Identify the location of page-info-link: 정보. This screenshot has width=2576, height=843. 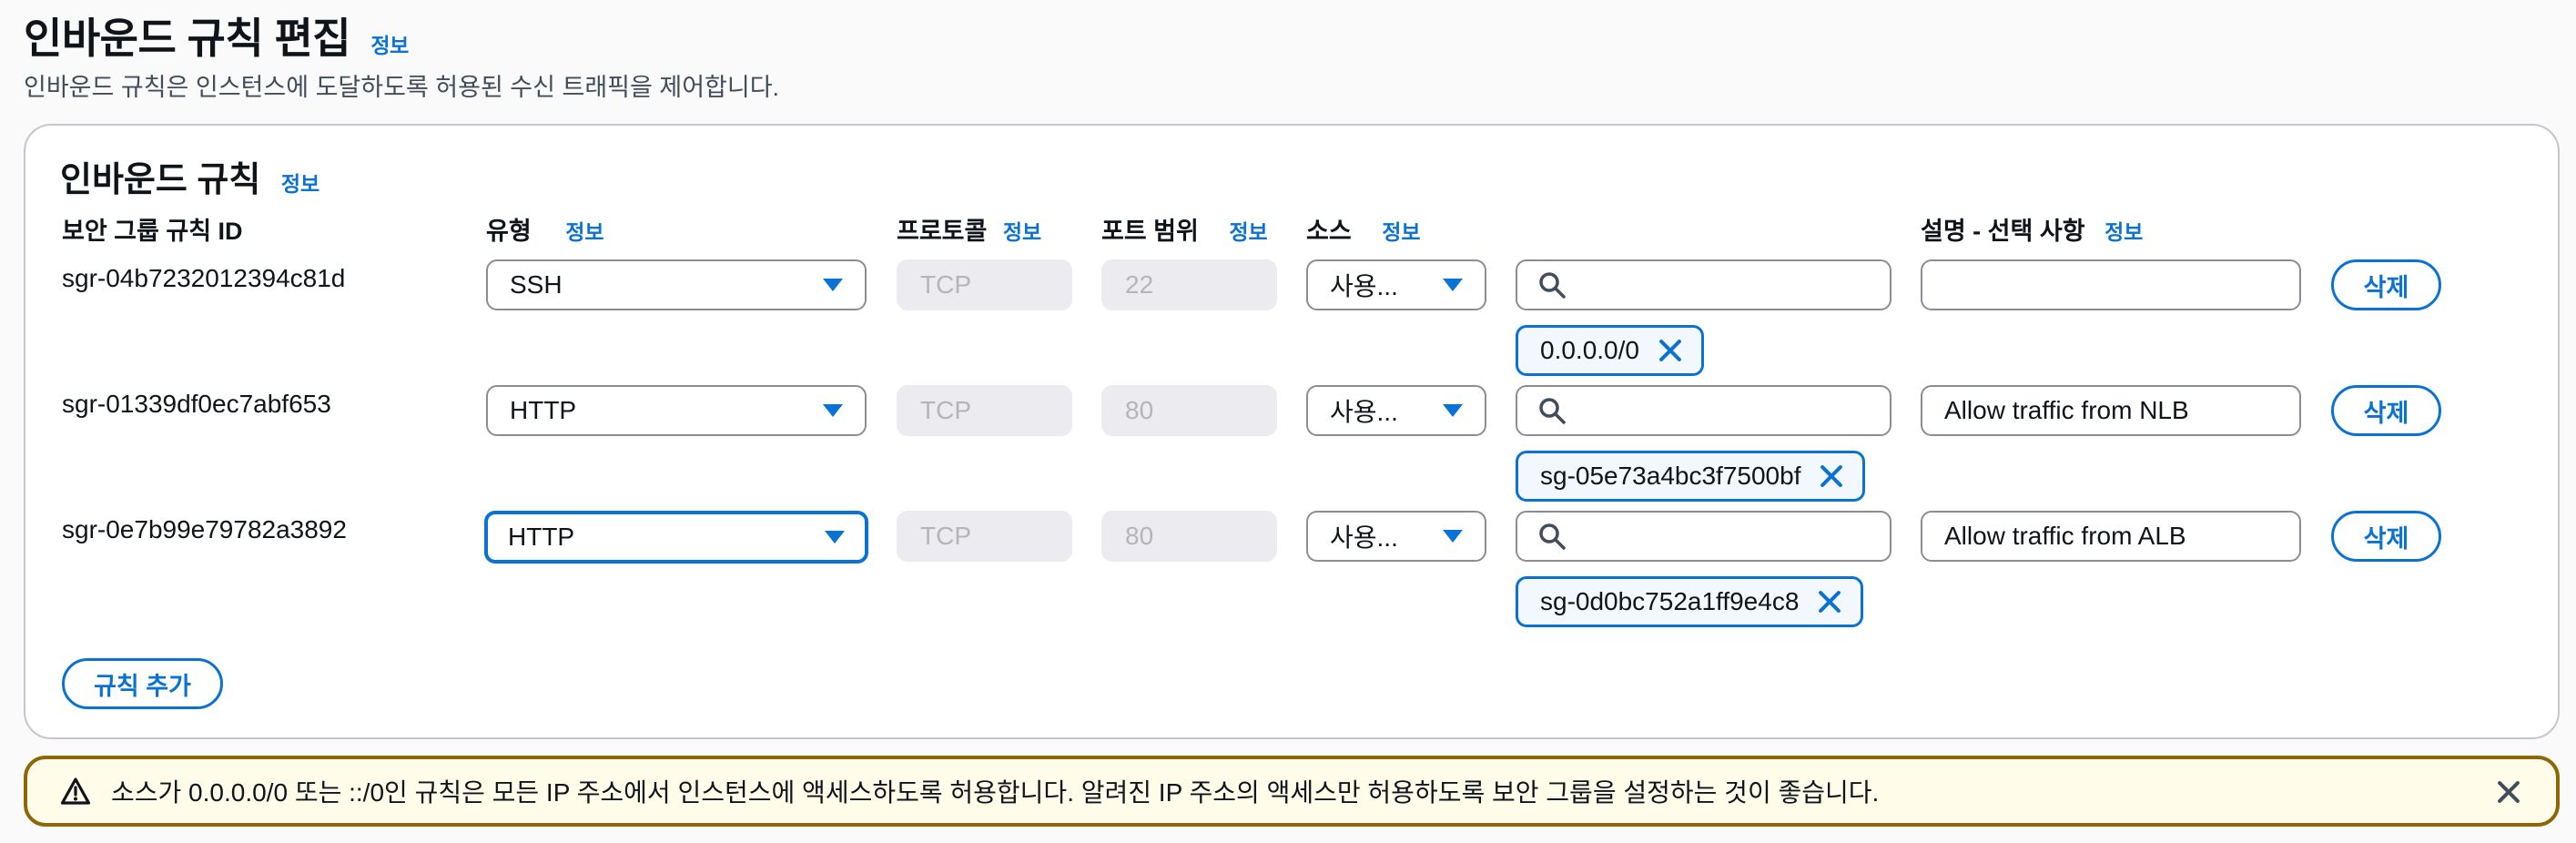
(389, 45).